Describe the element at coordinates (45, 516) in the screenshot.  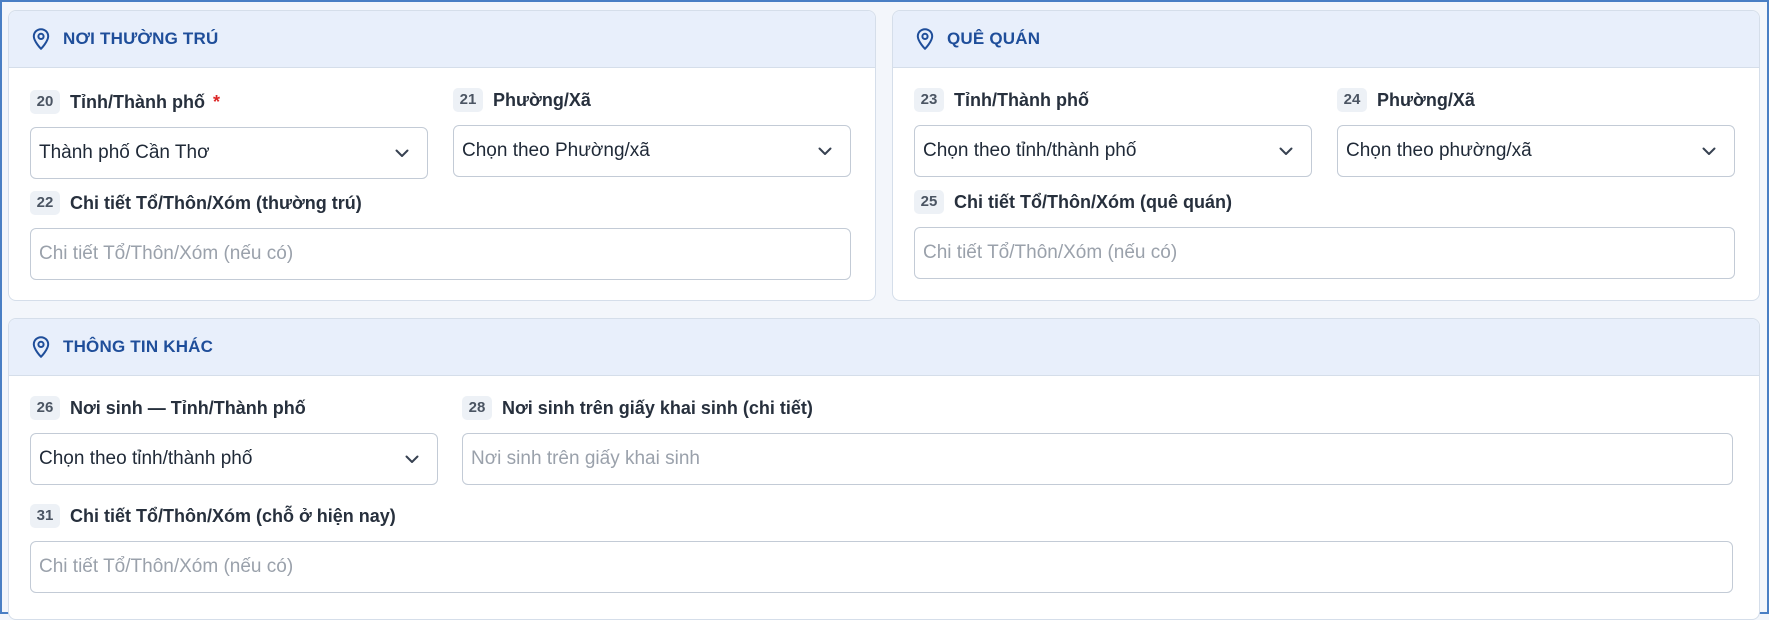
I see `field-number: 31` at that location.